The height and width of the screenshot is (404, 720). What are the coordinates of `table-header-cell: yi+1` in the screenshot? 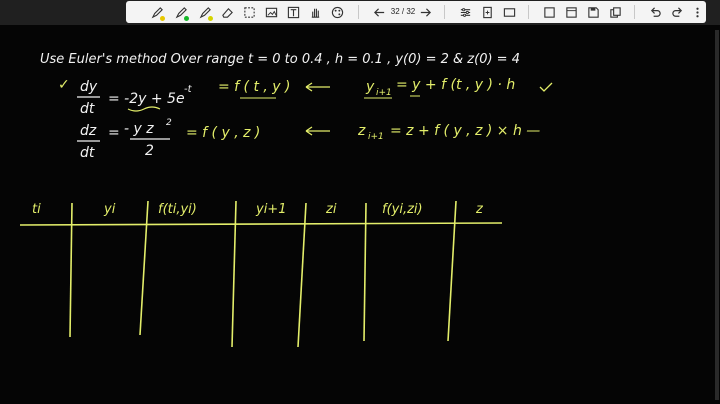 It's located at (270, 209).